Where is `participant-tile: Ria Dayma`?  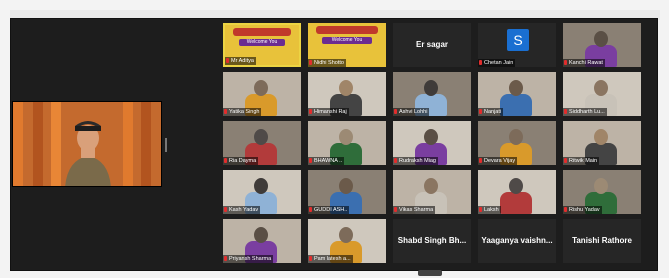 participant-tile: Ria Dayma is located at coordinates (262, 143).